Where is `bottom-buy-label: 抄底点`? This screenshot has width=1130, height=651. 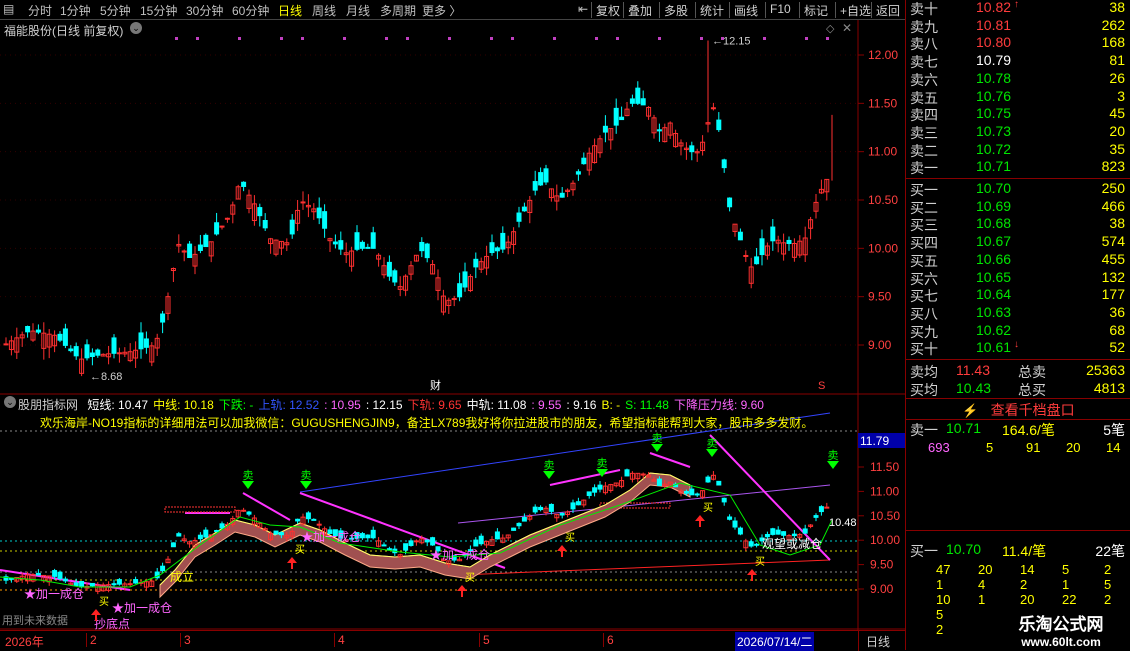 bottom-buy-label: 抄底点 is located at coordinates (112, 623).